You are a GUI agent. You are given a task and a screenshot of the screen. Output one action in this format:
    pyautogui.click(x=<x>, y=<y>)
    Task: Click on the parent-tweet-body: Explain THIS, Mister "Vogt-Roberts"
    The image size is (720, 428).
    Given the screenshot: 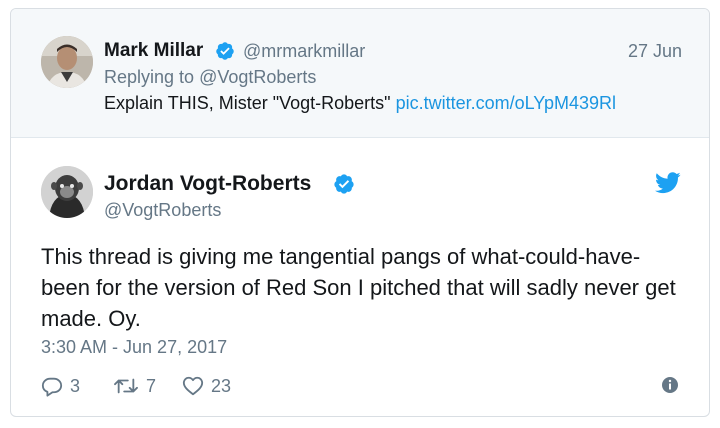 What is the action you would take?
    pyautogui.click(x=250, y=103)
    